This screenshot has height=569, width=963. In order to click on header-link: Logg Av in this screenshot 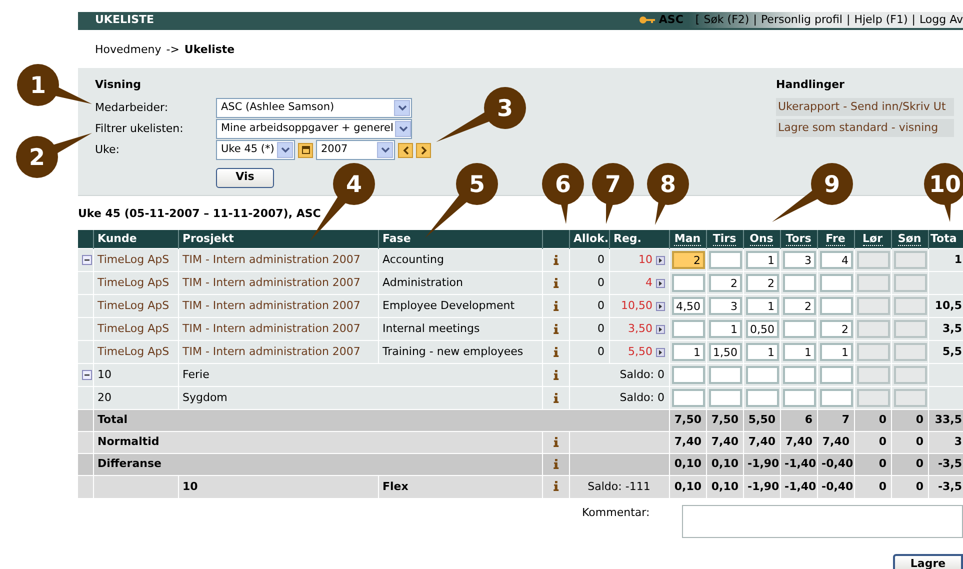, I will do `click(941, 20)`.